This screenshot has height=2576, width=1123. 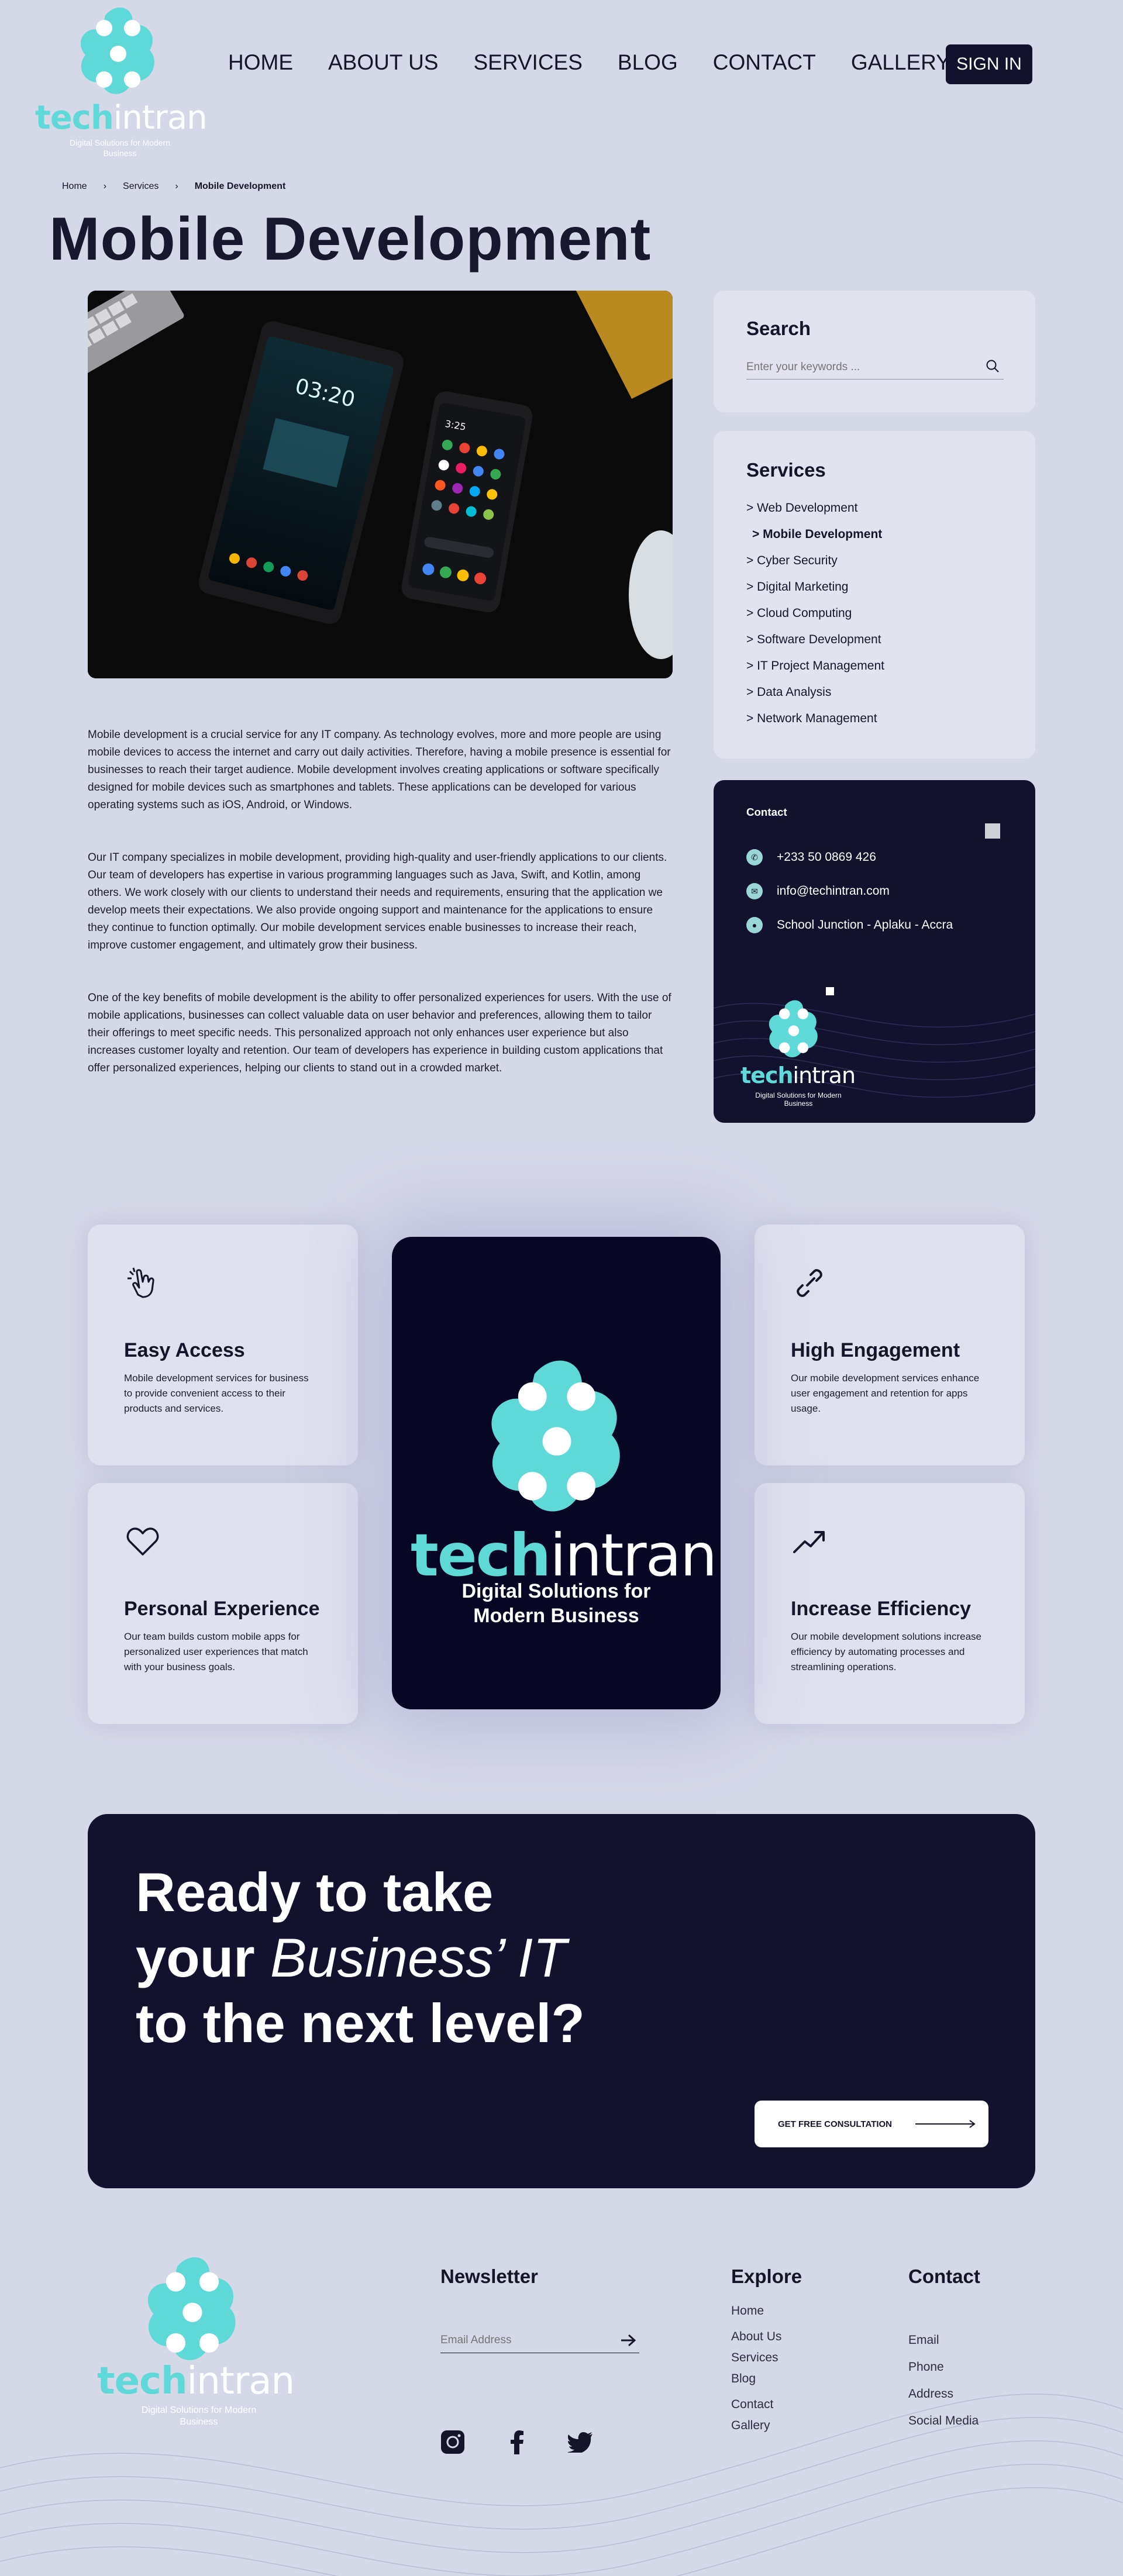 I want to click on footer-tagline: Digital Solutions for Modern Business, so click(x=199, y=2416).